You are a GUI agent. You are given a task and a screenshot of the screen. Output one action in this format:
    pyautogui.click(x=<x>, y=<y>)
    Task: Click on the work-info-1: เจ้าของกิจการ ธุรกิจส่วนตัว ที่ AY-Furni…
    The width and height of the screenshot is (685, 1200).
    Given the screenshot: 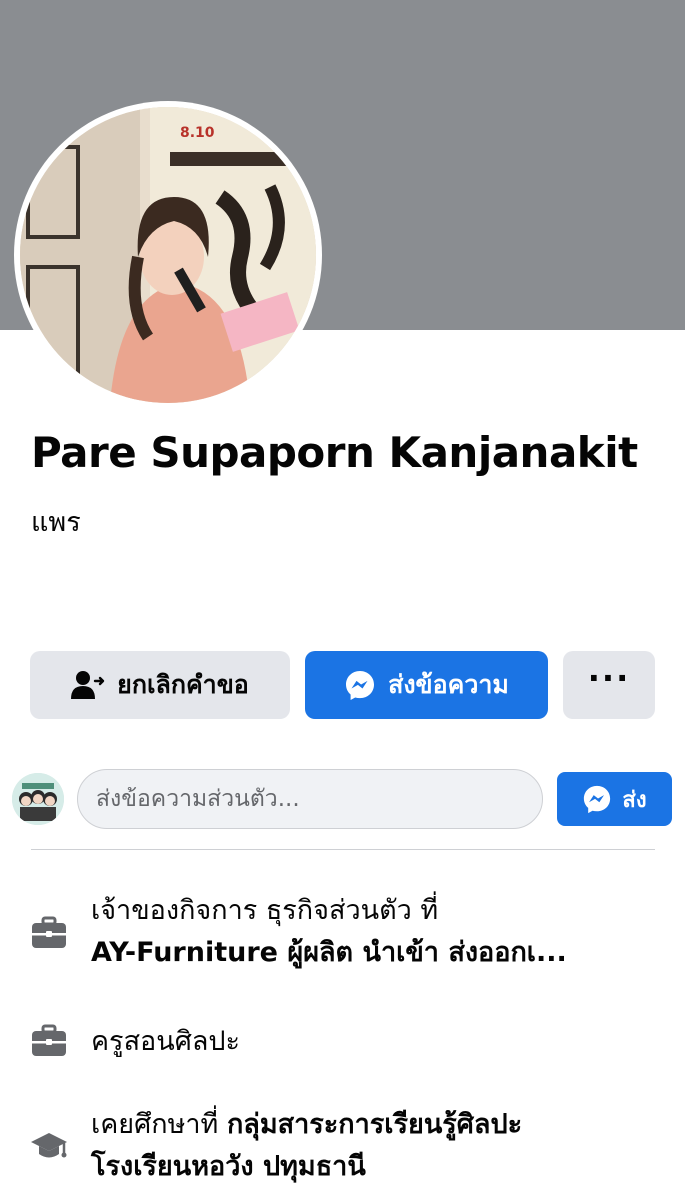 What is the action you would take?
    pyautogui.click(x=371, y=932)
    